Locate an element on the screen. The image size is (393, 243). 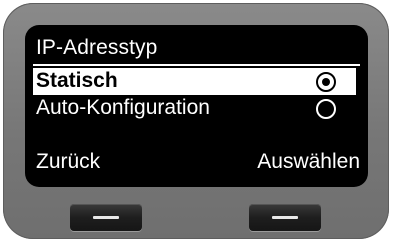
right-softkey-button is located at coordinates (285, 217).